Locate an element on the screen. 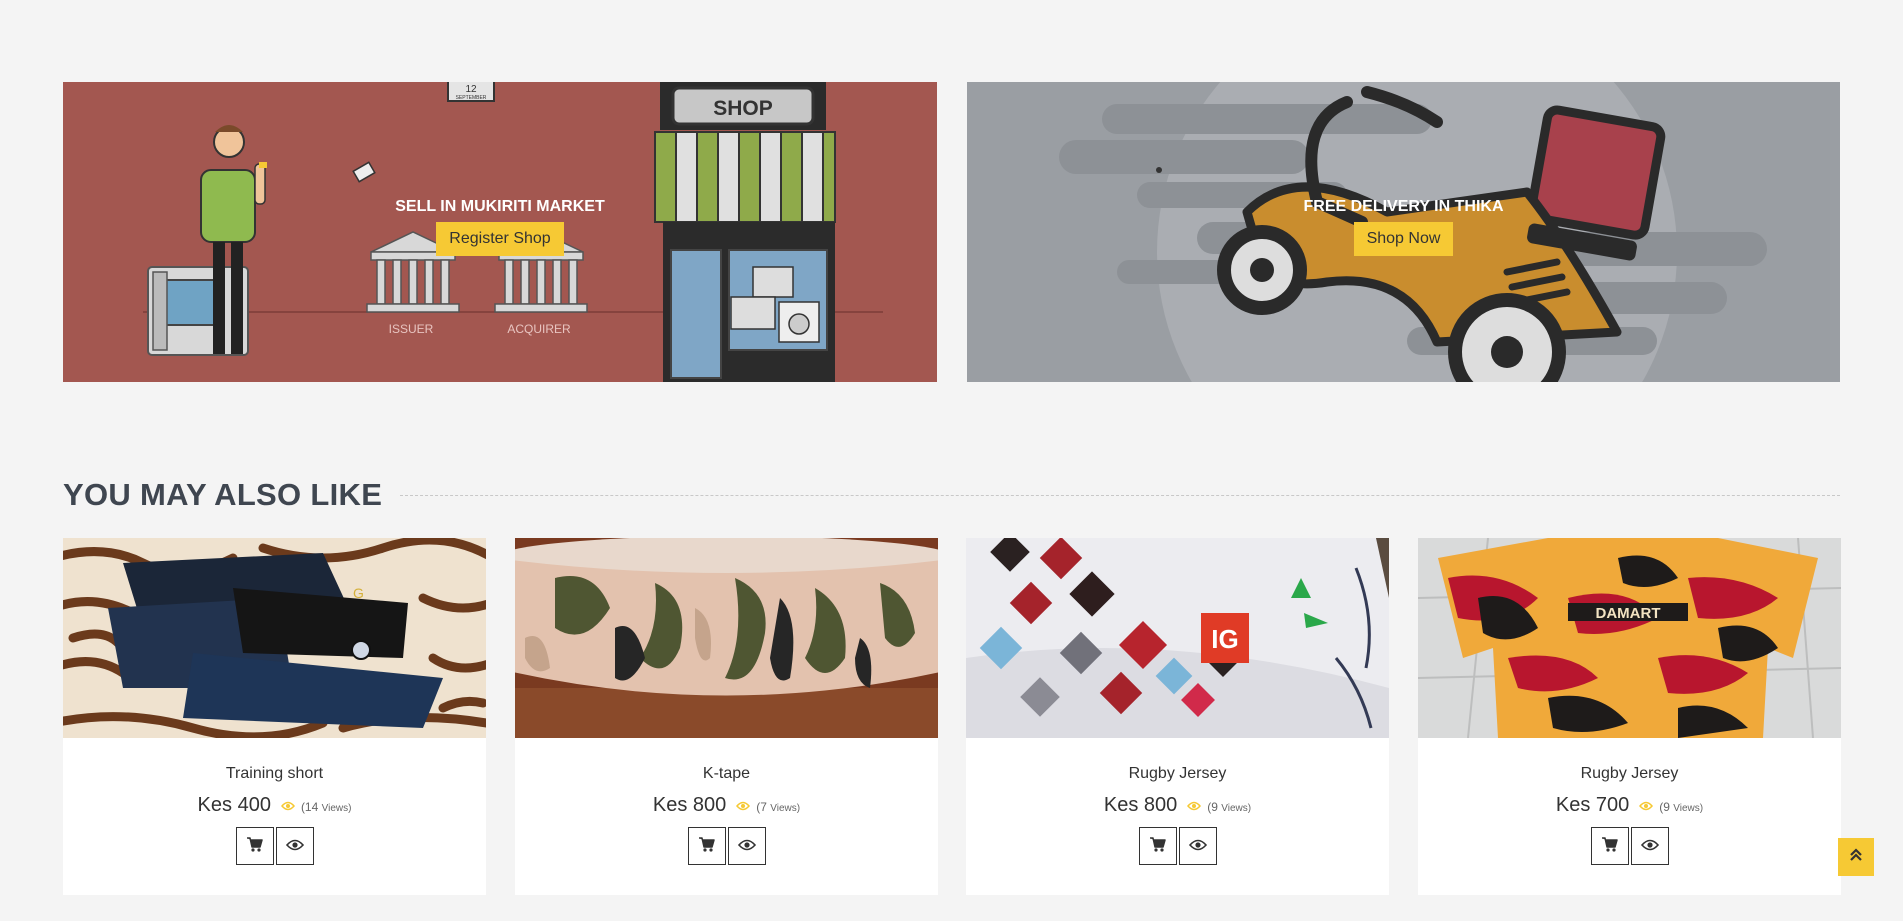  product-image: IG is located at coordinates (1177, 638).